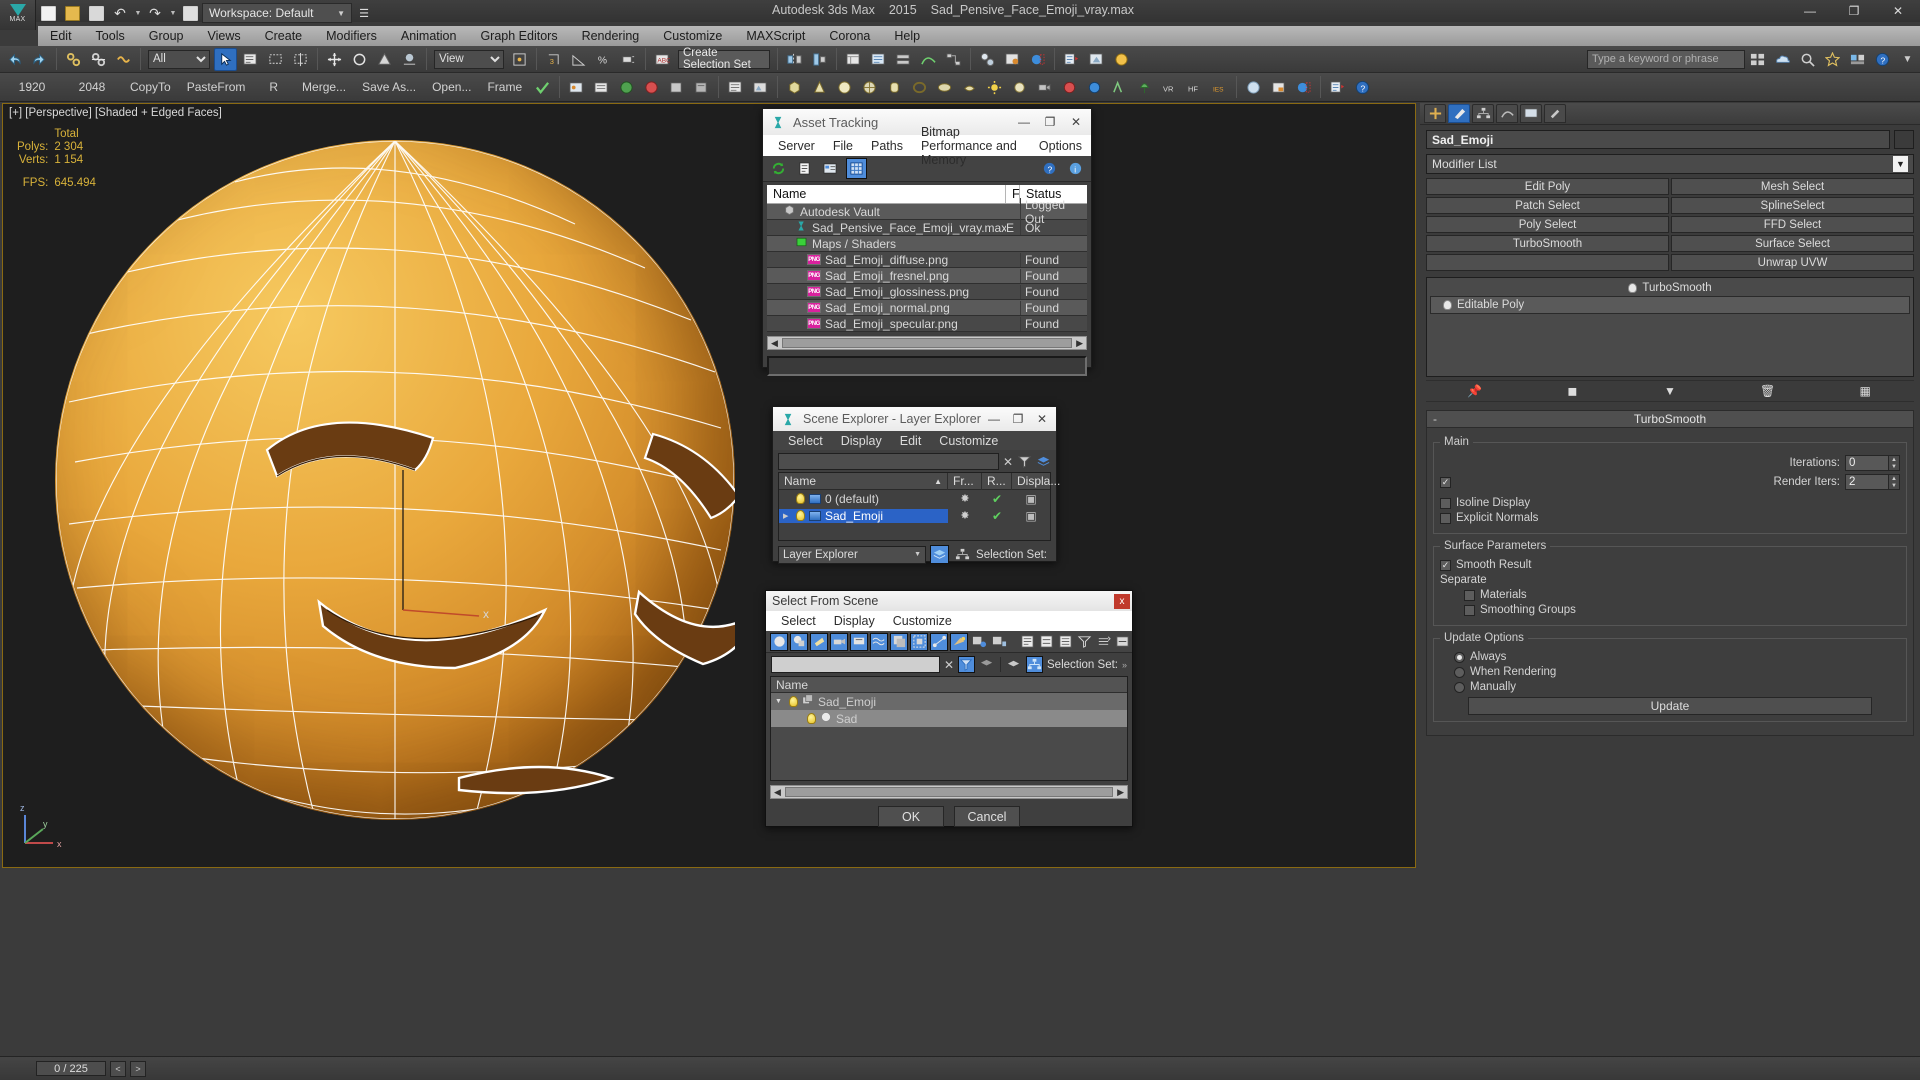 Image resolution: width=1920 pixels, height=1080 pixels. I want to click on list-compact-button, so click(1046, 642).